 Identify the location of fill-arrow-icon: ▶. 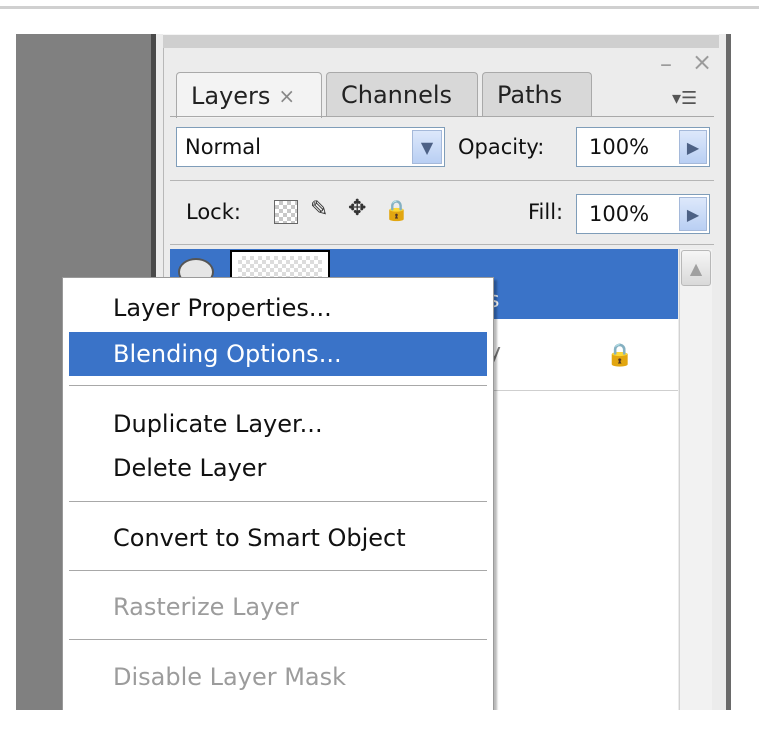
(693, 214).